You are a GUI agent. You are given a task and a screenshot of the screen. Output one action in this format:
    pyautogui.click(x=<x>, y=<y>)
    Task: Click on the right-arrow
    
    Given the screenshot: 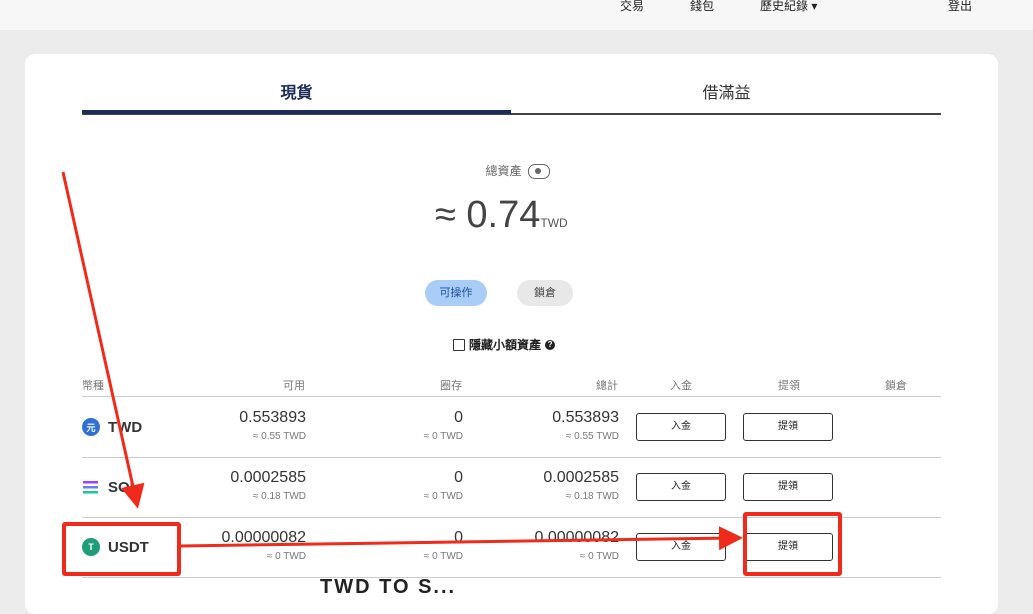 What is the action you would take?
    pyautogui.click(x=461, y=538)
    